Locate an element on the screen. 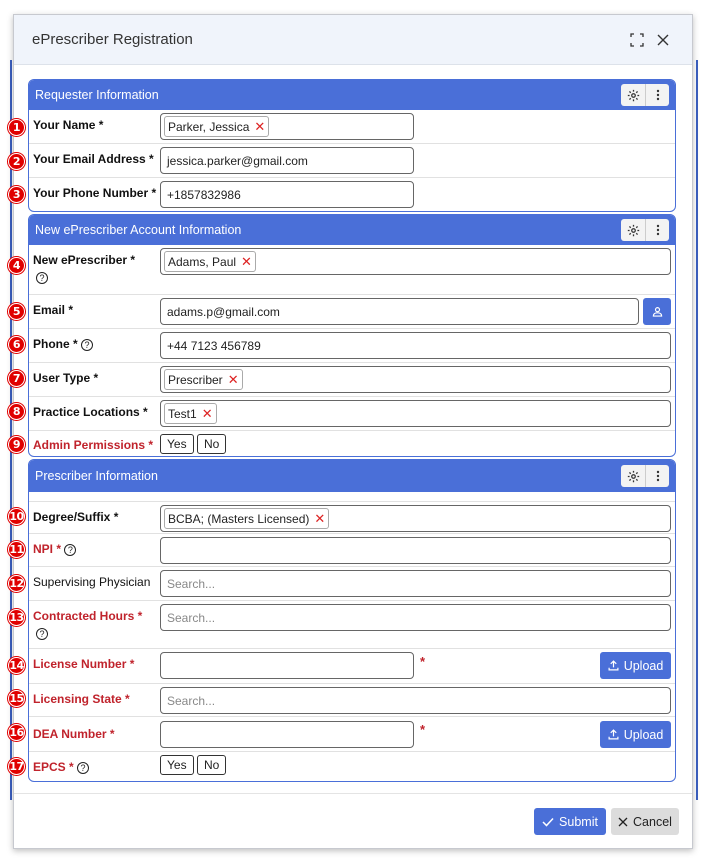 This screenshot has width=708, height=861. epcs-yes-button: Yes is located at coordinates (177, 765).